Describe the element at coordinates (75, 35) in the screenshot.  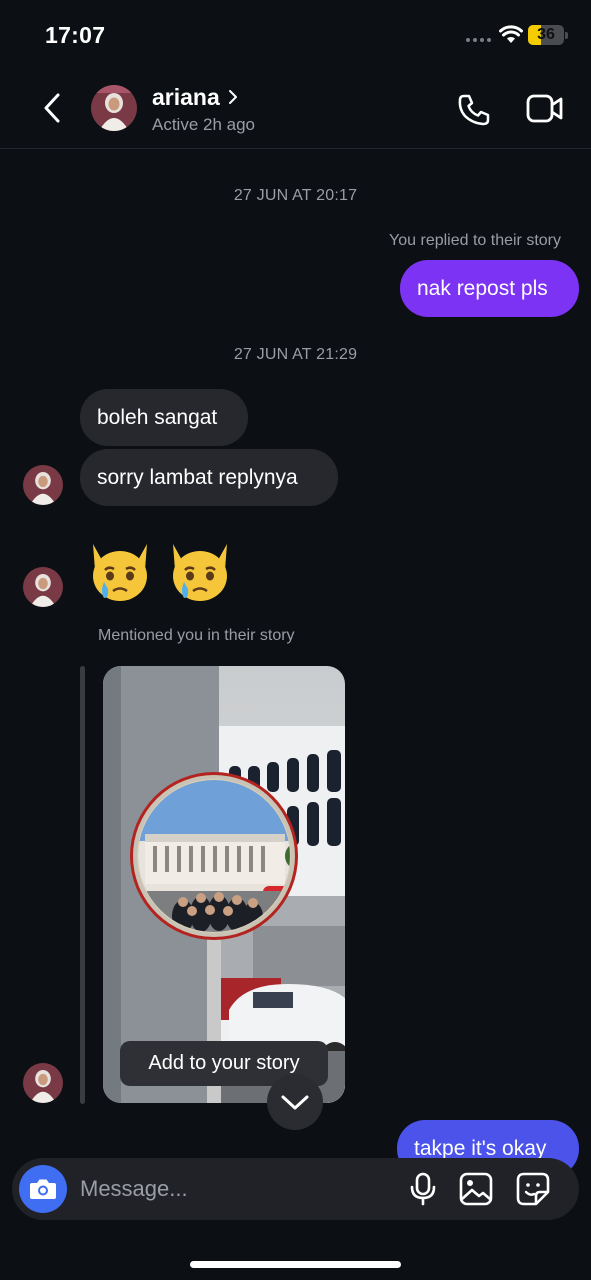
I see `status-time: 17:07` at that location.